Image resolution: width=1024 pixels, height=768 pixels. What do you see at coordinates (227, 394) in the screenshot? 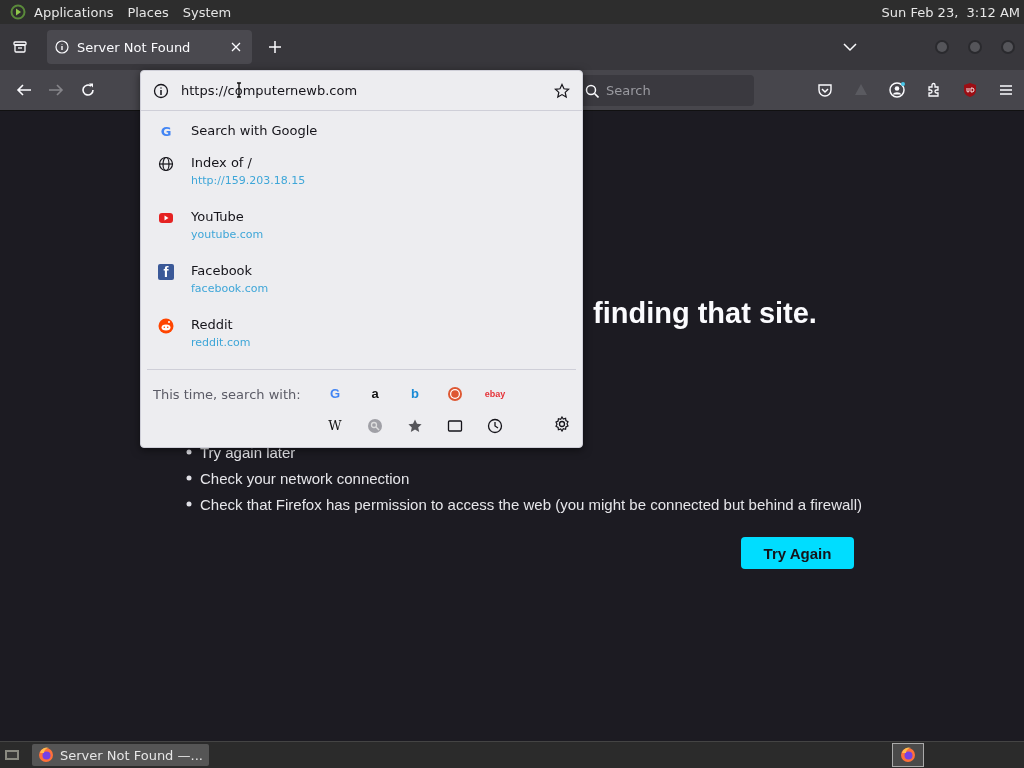
I see `search-with-label: This time, search with:` at bounding box center [227, 394].